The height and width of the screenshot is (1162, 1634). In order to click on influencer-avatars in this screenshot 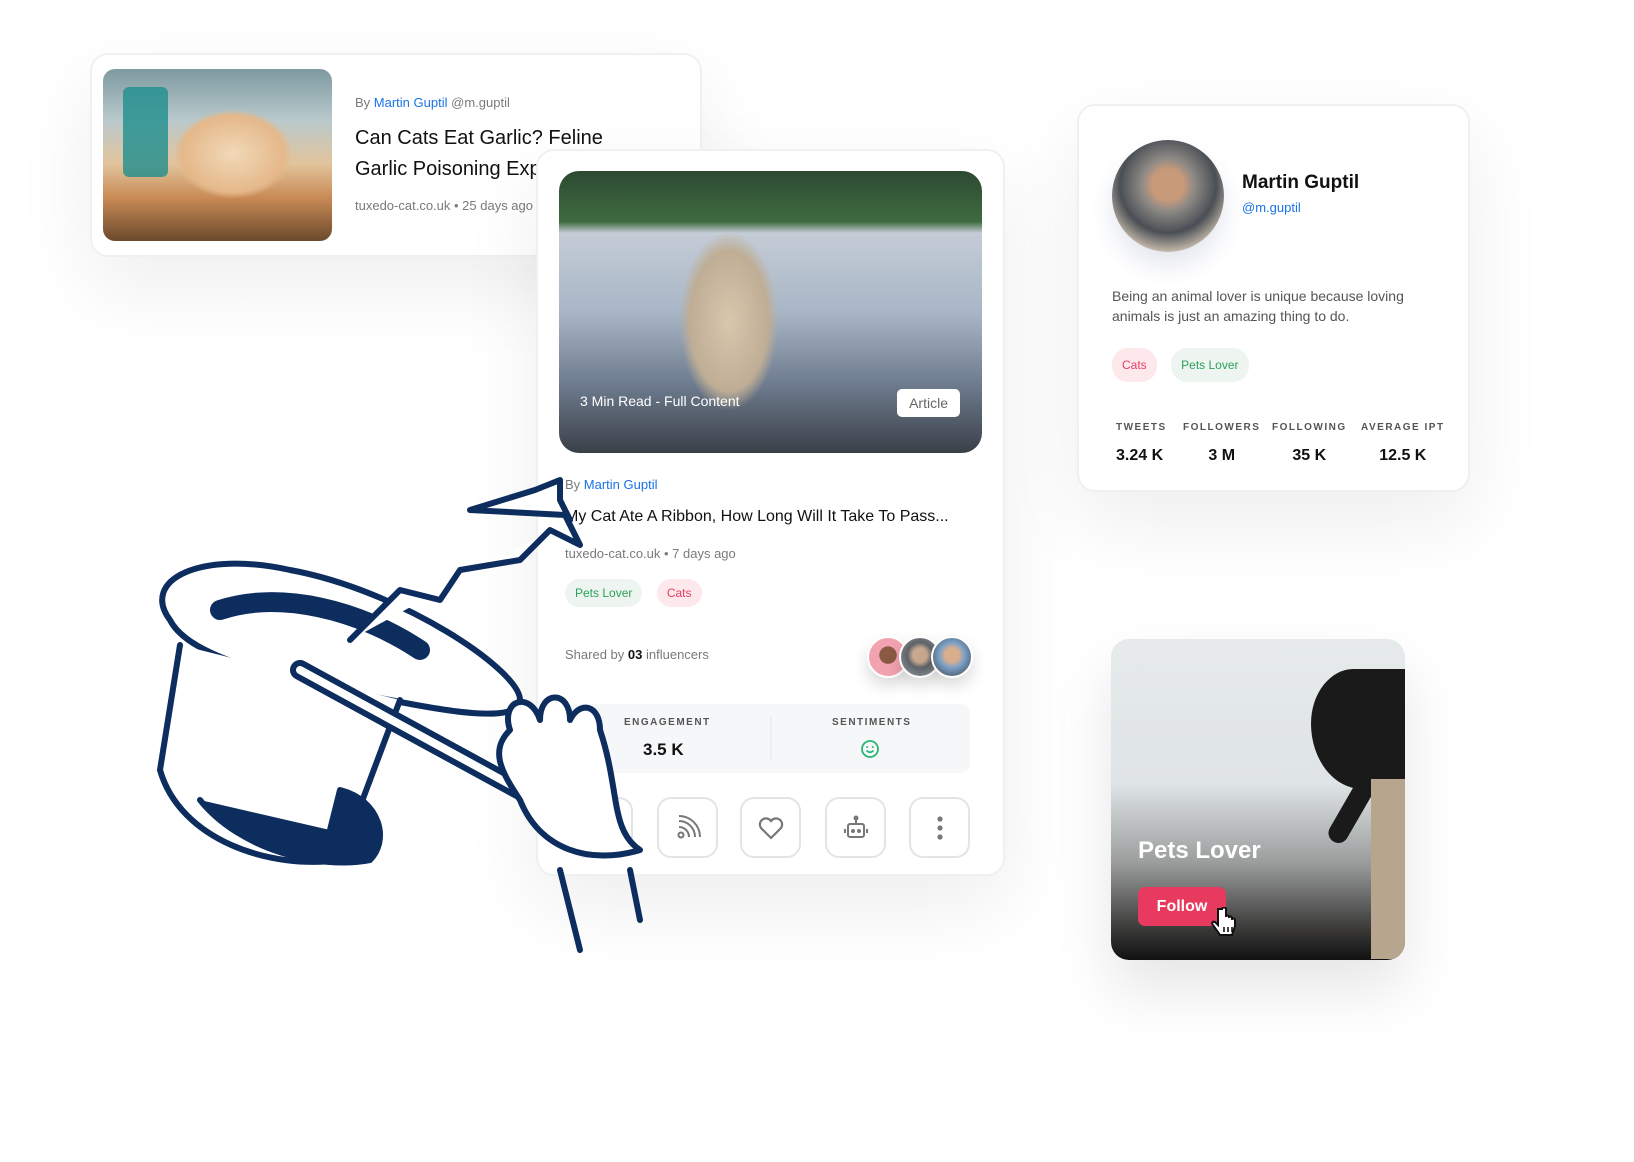, I will do `click(922, 657)`.